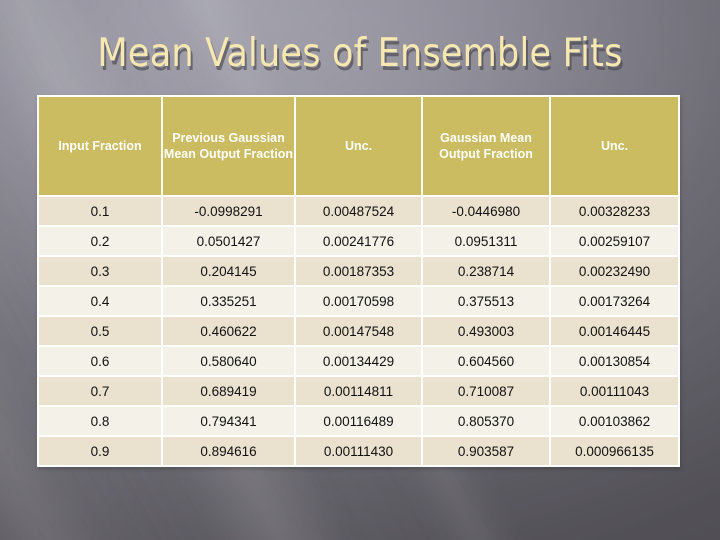 The height and width of the screenshot is (540, 720). I want to click on table-cell: 0.493003, so click(486, 331).